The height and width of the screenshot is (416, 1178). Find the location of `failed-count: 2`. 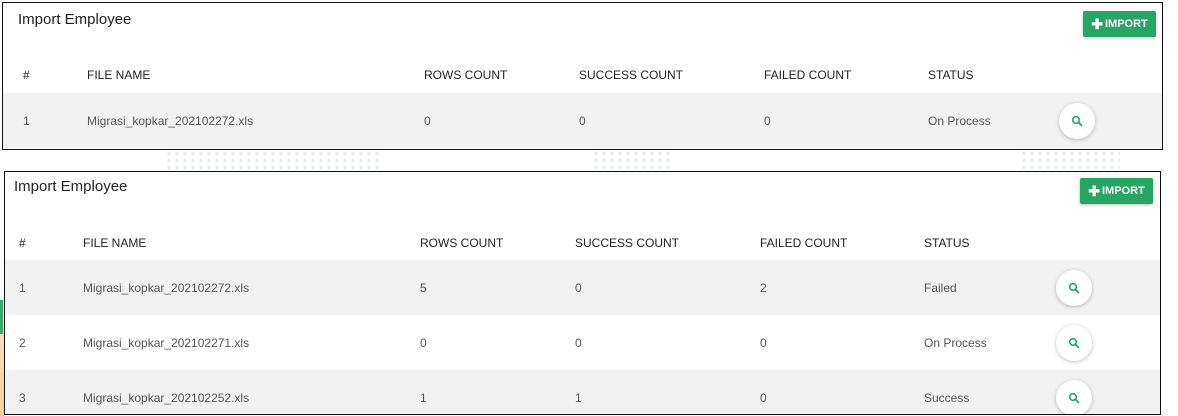

failed-count: 2 is located at coordinates (763, 287).